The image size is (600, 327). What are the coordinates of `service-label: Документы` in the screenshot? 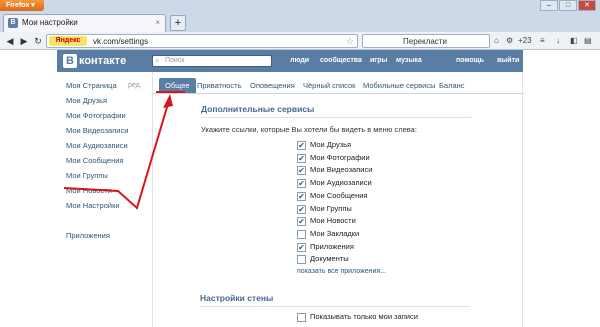 It's located at (329, 259).